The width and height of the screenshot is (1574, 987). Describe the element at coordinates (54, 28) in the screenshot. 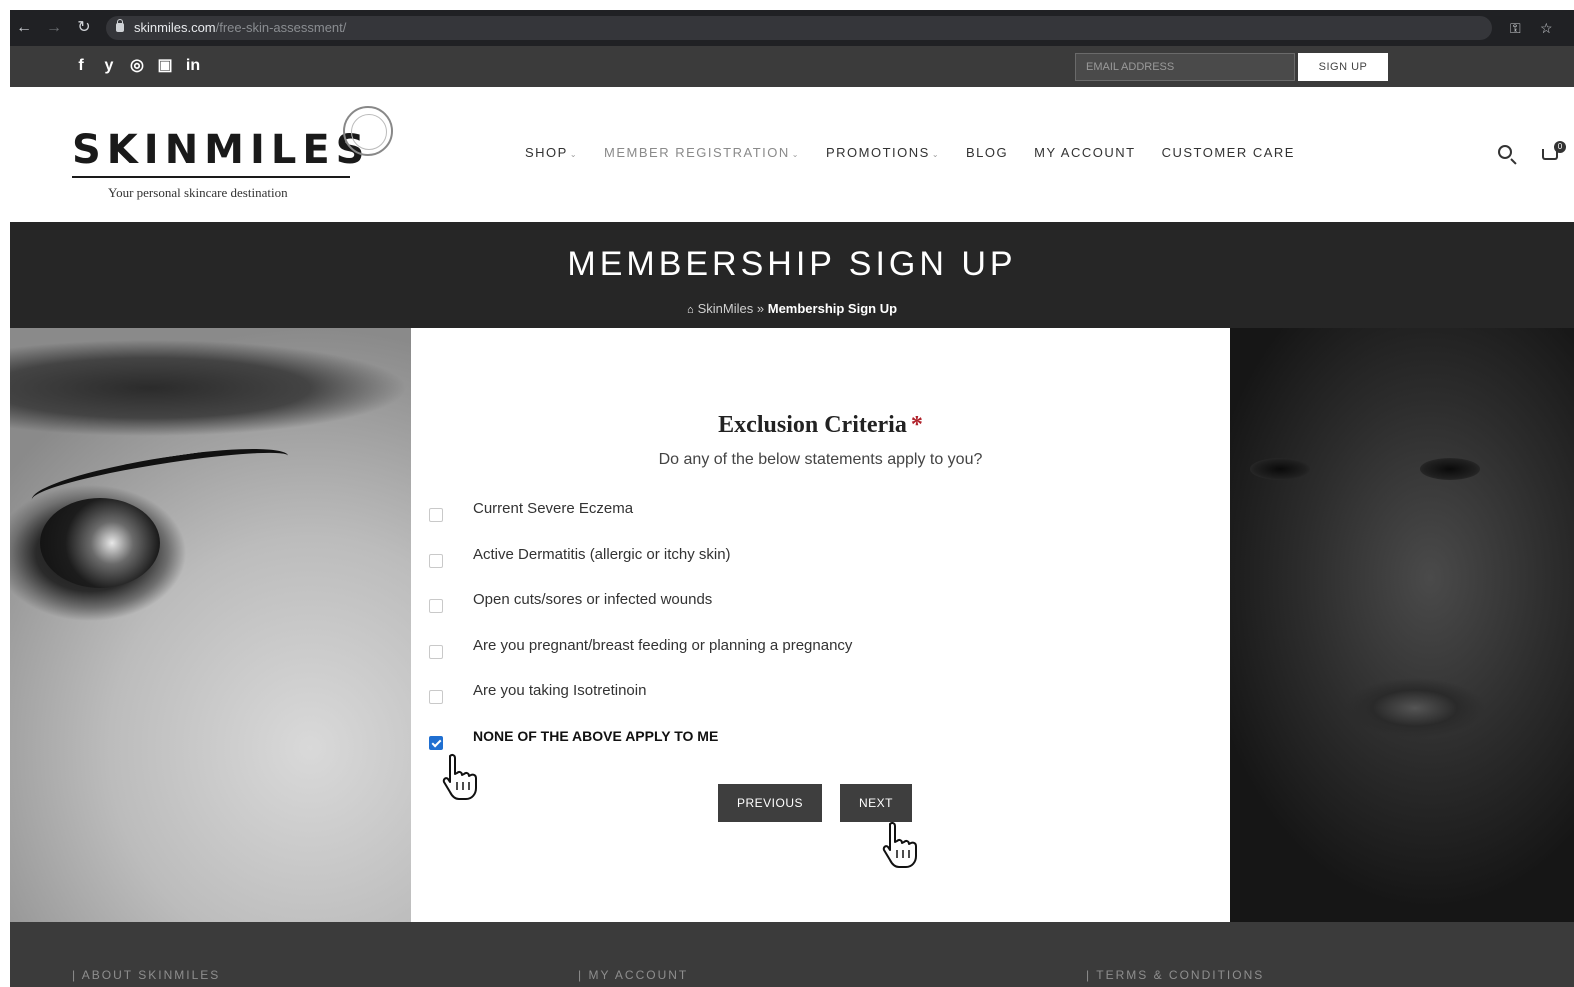

I see `forward-arrow-icon: →` at that location.